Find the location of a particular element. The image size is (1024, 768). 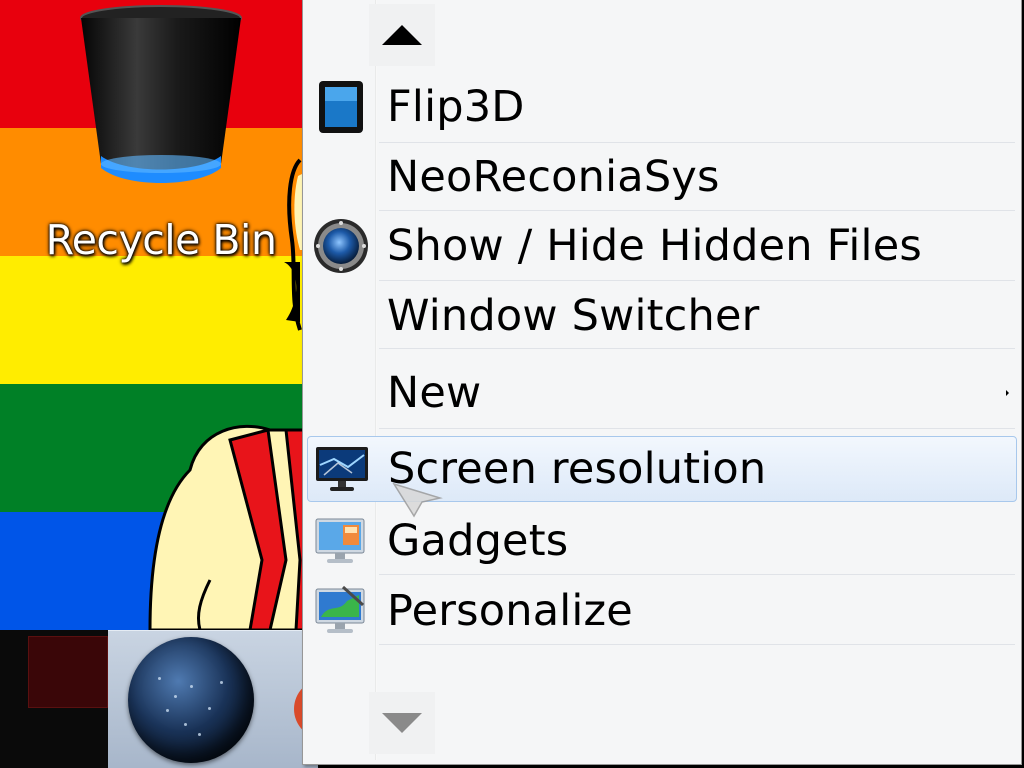

menu-item-label: Screen resolution is located at coordinates (577, 469).